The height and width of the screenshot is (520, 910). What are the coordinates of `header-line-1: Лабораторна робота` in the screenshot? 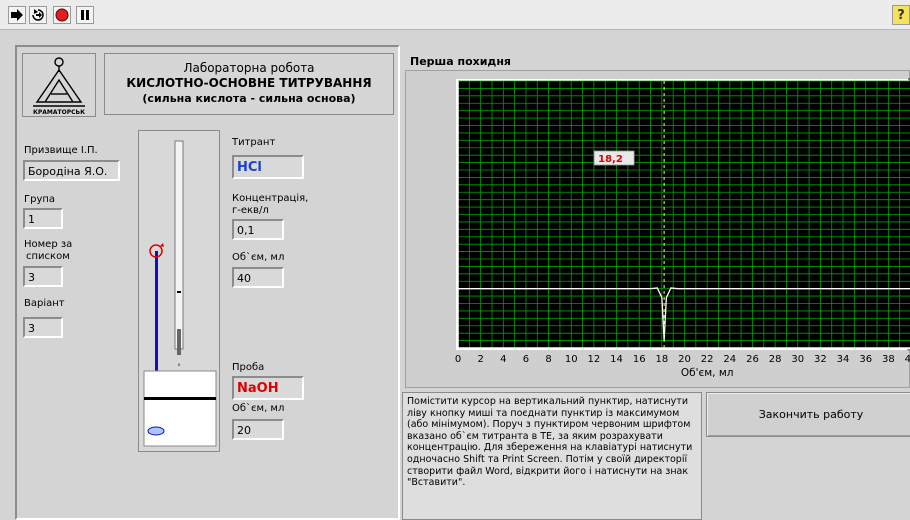 It's located at (249, 68).